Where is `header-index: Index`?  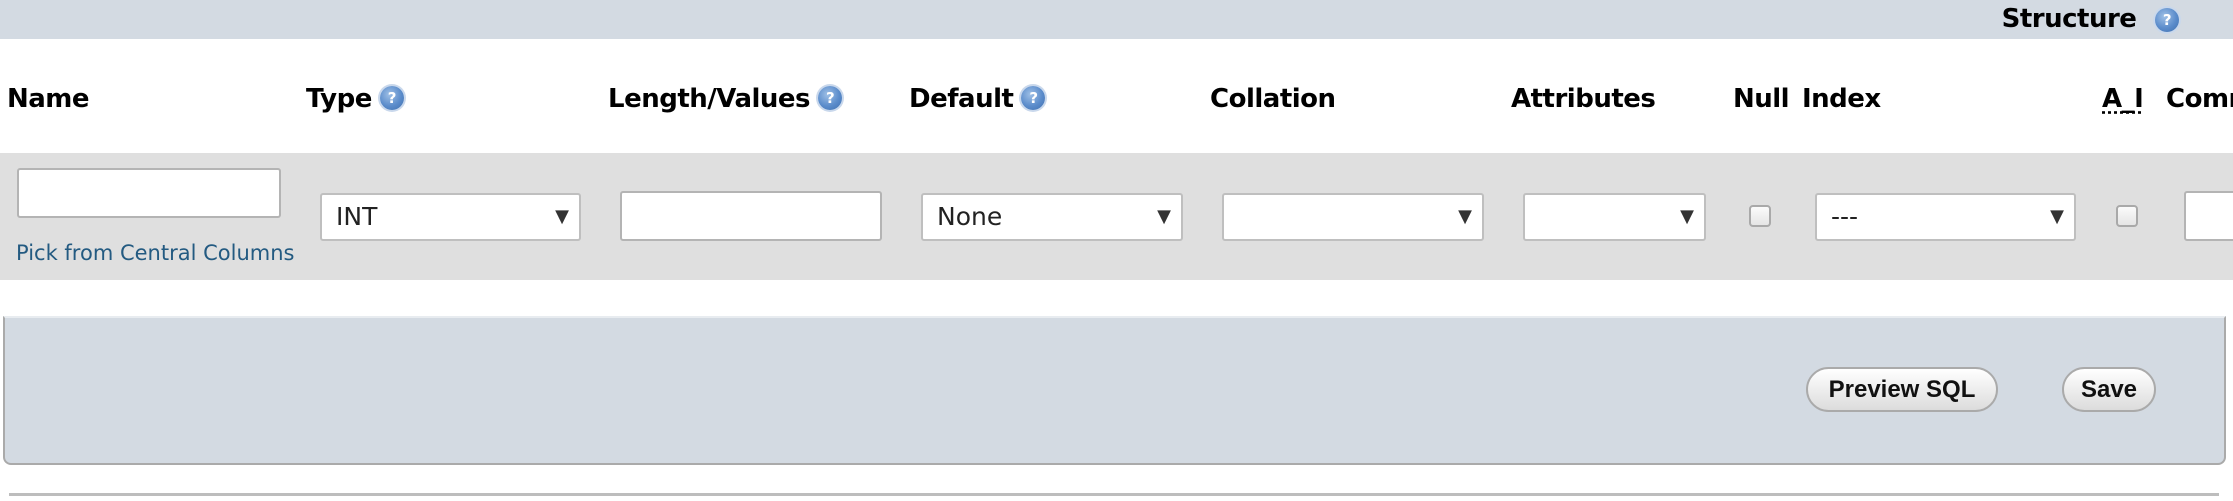 header-index: Index is located at coordinates (1841, 99).